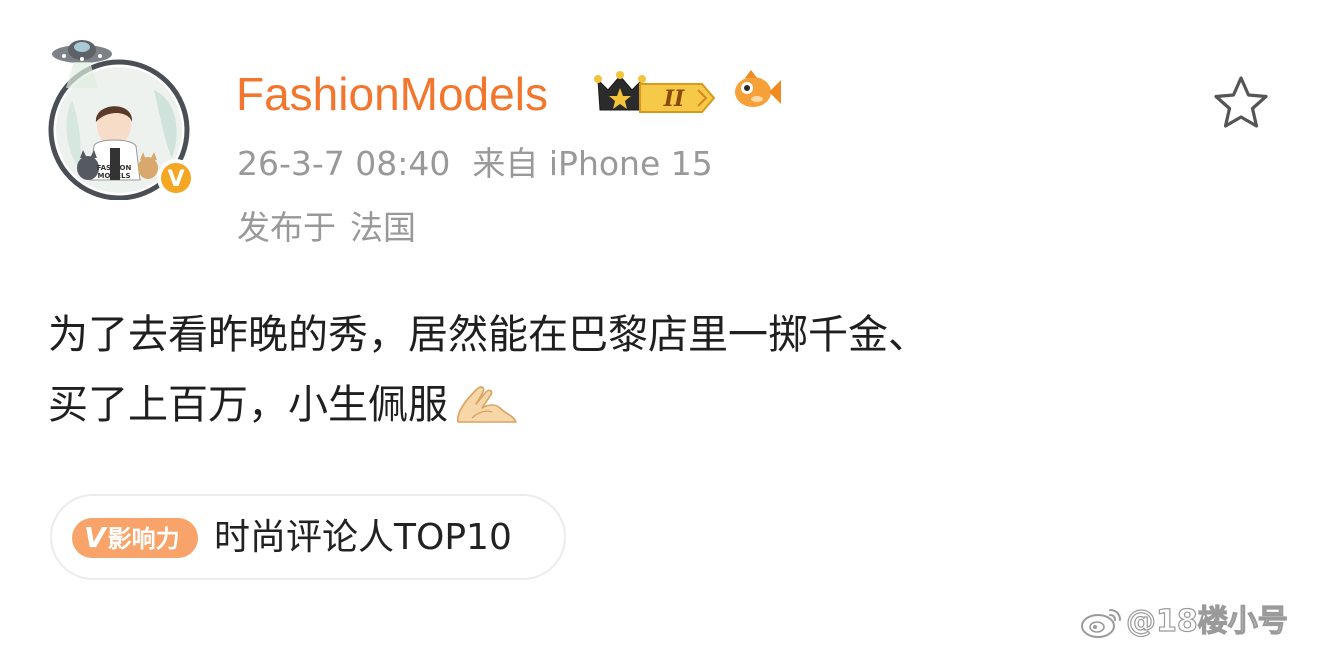 Image resolution: width=1320 pixels, height=652 pixels. I want to click on level-badge-text: II, so click(674, 99).